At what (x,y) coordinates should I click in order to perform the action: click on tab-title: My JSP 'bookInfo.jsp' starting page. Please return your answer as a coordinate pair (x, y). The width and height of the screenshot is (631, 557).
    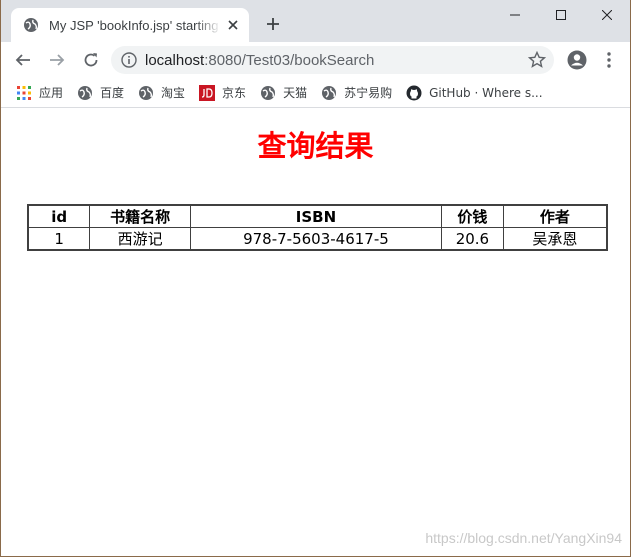
    Looking at the image, I should click on (135, 25).